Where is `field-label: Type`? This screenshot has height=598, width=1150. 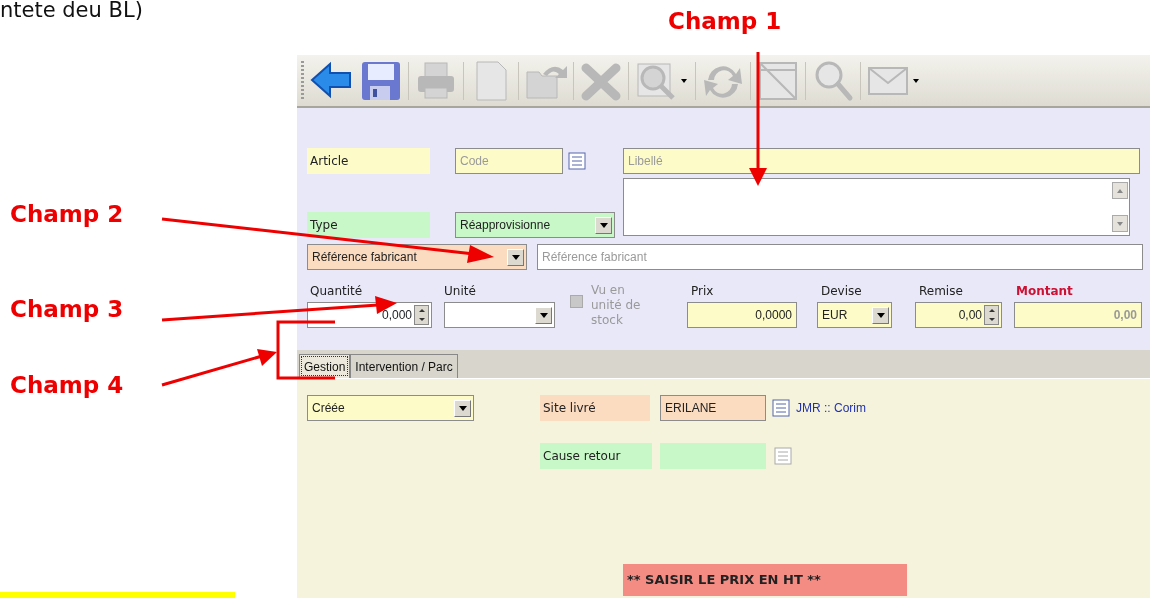 field-label: Type is located at coordinates (368, 225).